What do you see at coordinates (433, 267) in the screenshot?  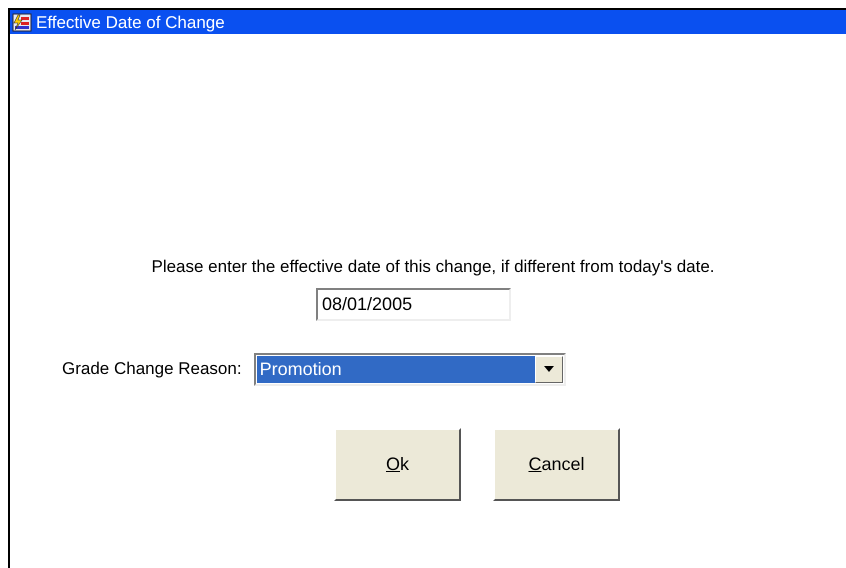 I see `instruction-text: Please enter the effective date of this change, if different from today's date.` at bounding box center [433, 267].